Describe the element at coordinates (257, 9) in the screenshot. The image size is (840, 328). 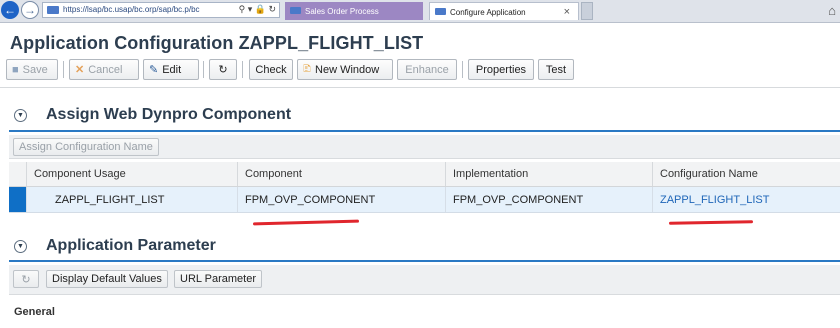
I see `search-lock-refresh-icons: ⚲ ▾ 🔒 ↻` at that location.